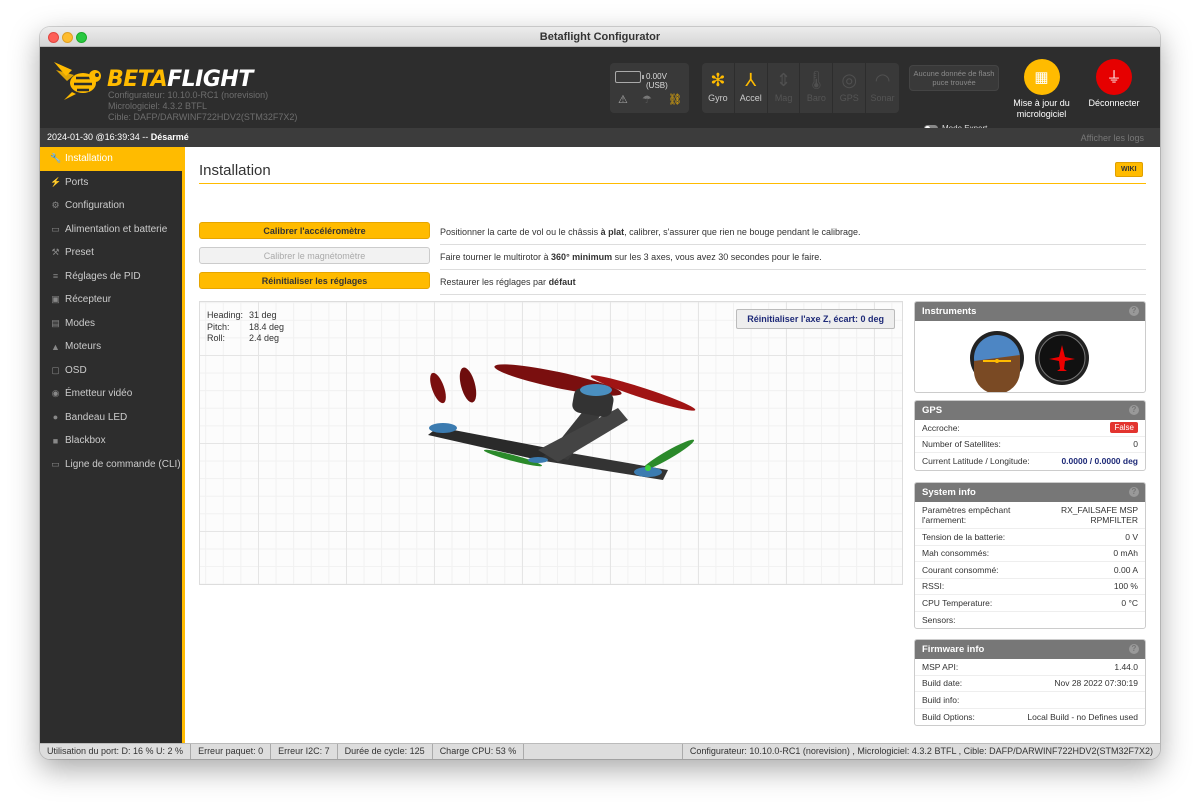  Describe the element at coordinates (111, 418) in the screenshot. I see `sidebar-item-led: ● Bandeau LED` at that location.